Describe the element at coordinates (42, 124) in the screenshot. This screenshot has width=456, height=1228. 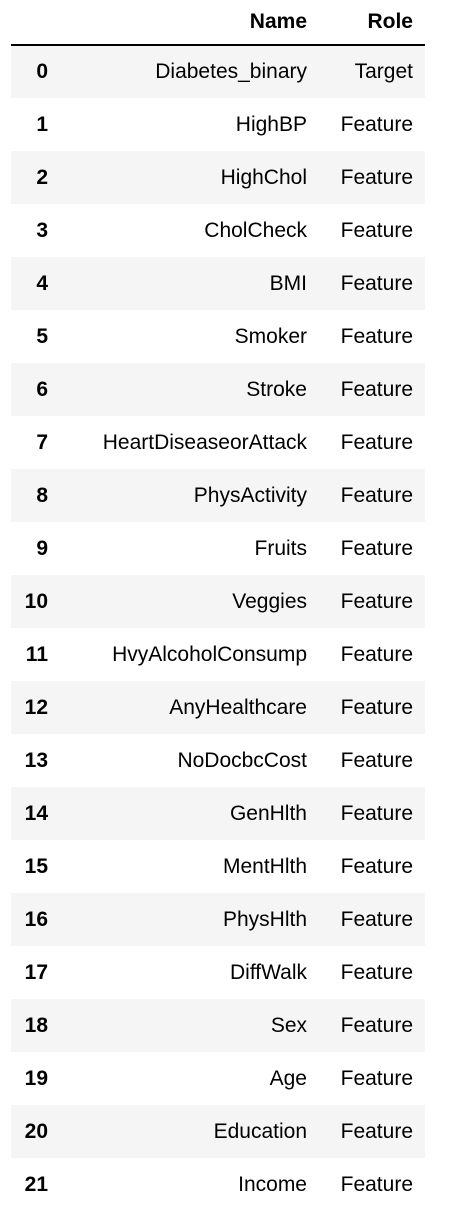
I see `row-index: 1` at that location.